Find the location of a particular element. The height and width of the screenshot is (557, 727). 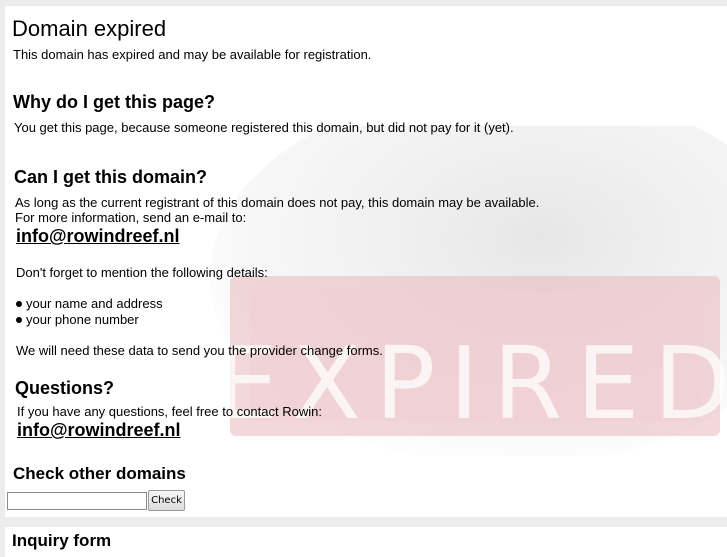

inquiry-heading: Inquiry form is located at coordinates (62, 540).